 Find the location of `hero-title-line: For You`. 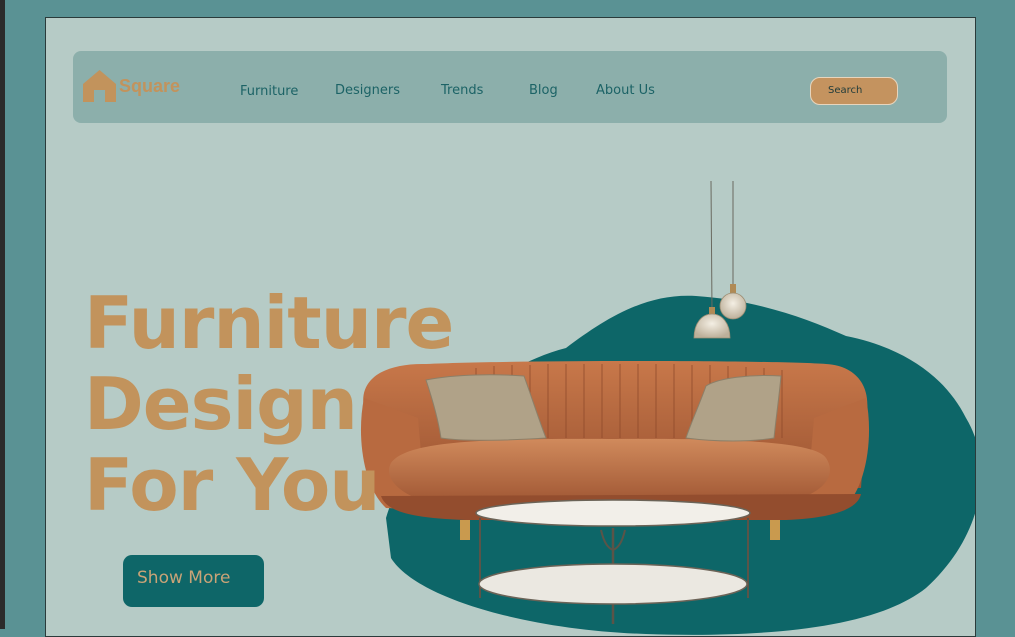

hero-title-line: For You is located at coordinates (232, 485).